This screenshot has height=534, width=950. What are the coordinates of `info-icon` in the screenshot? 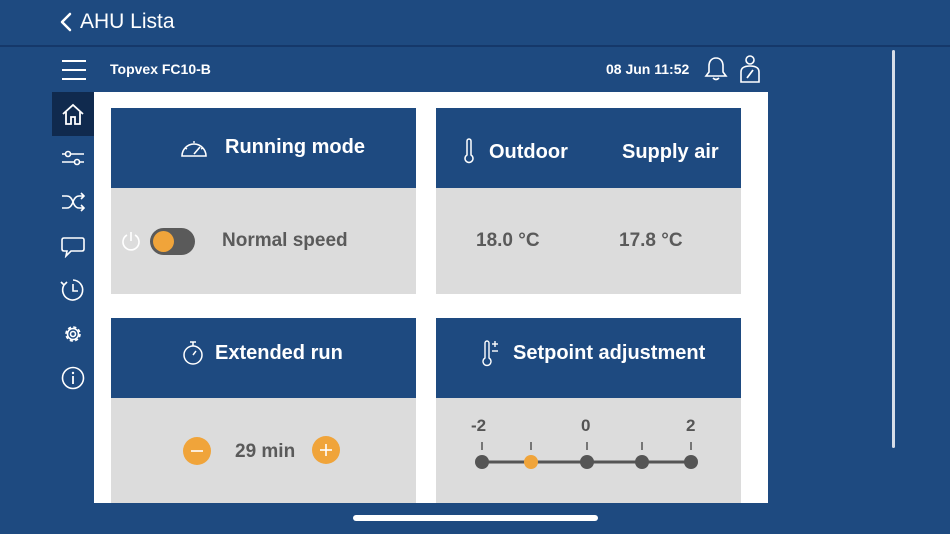 It's located at (73, 378).